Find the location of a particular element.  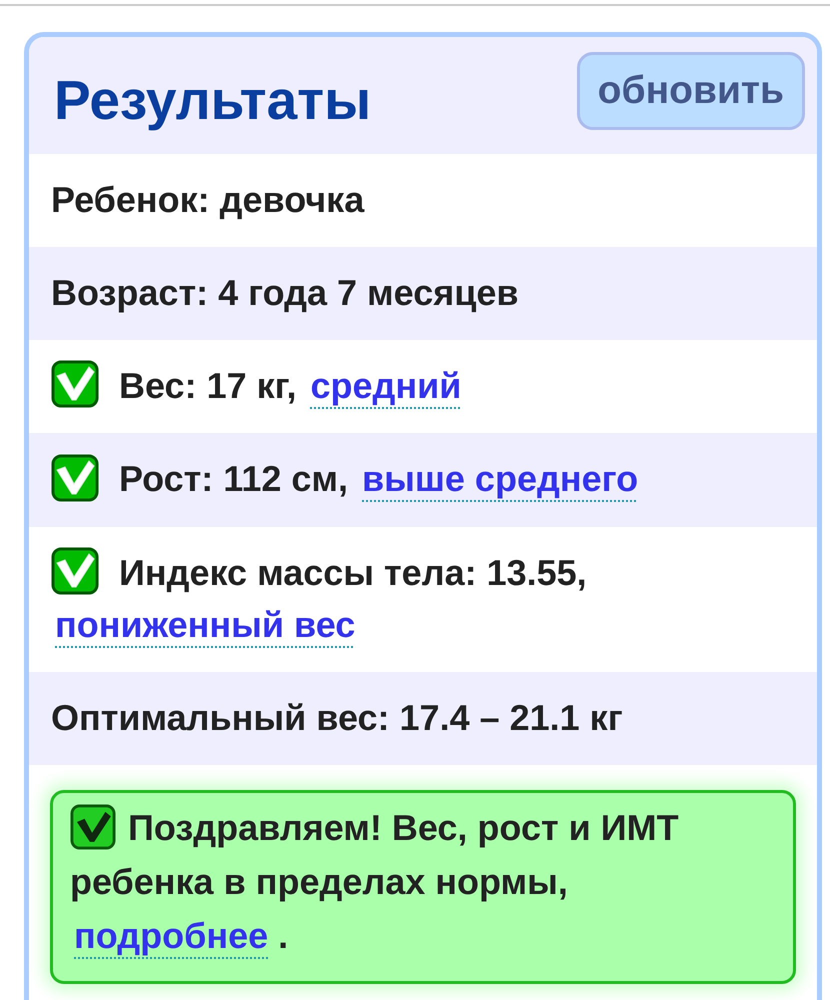

result-text: Оптимальный вес: 17.4 – 21.1 кг is located at coordinates (337, 717).